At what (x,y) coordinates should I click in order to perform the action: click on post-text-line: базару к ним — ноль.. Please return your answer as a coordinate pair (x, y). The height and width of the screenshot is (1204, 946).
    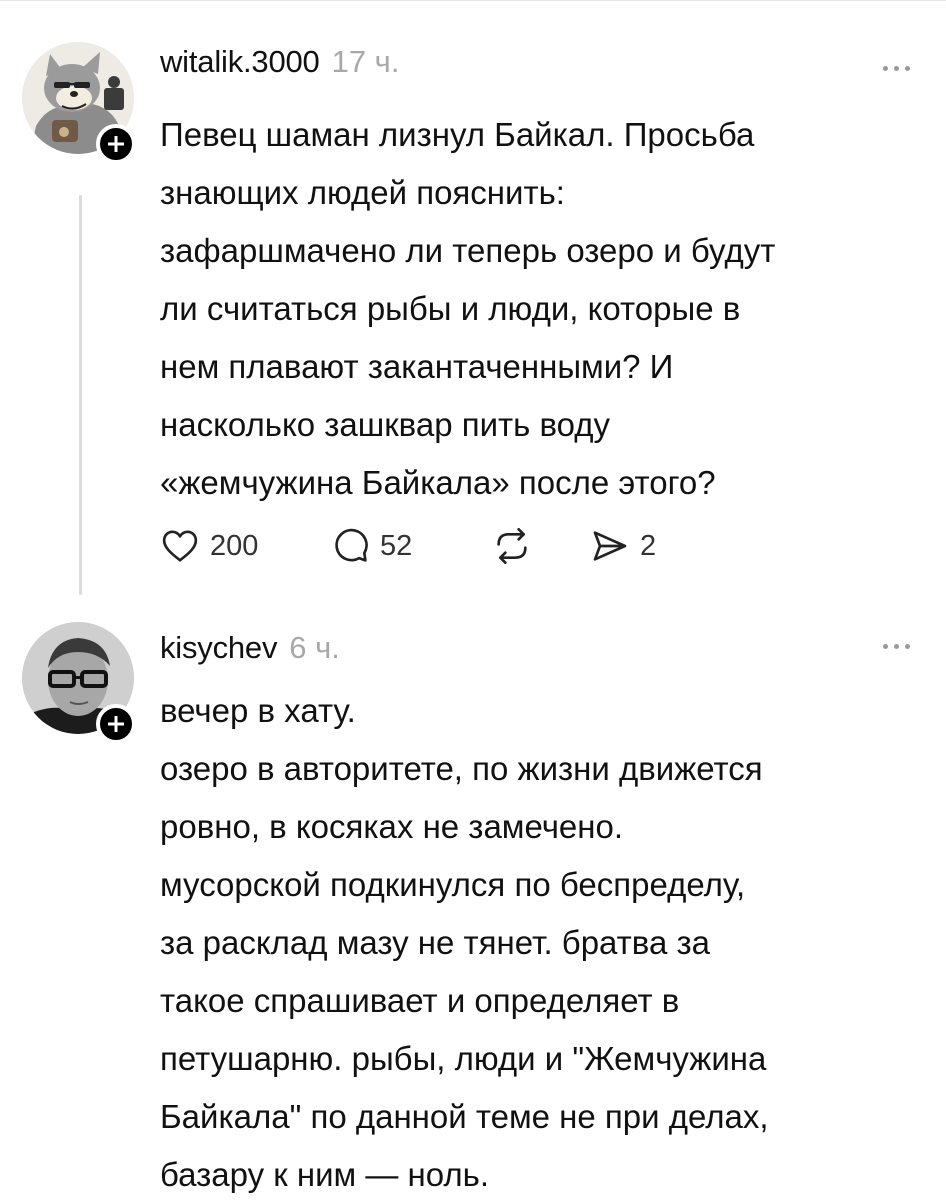
    Looking at the image, I should click on (325, 1174).